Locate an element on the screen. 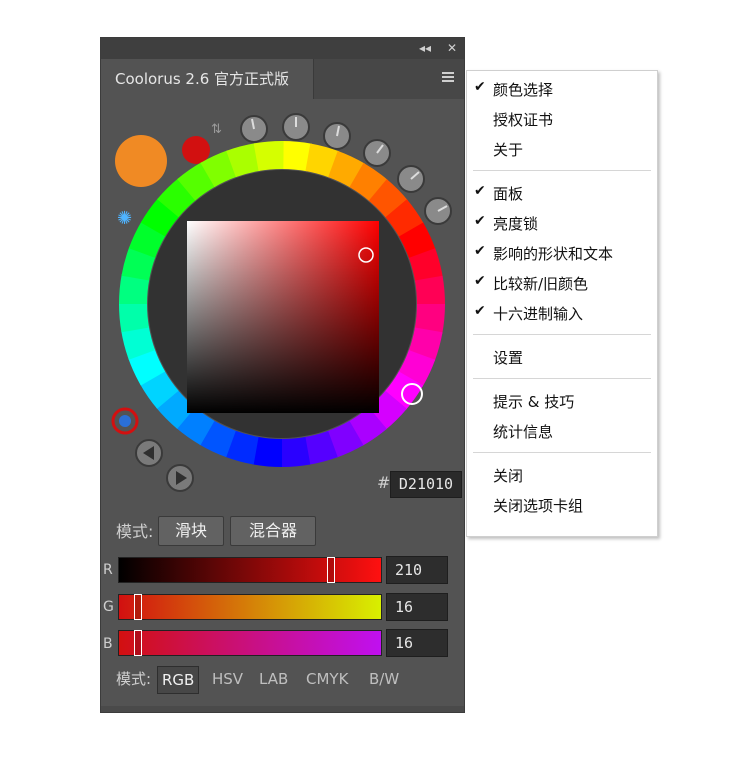  b-slider-thumb is located at coordinates (138, 643).